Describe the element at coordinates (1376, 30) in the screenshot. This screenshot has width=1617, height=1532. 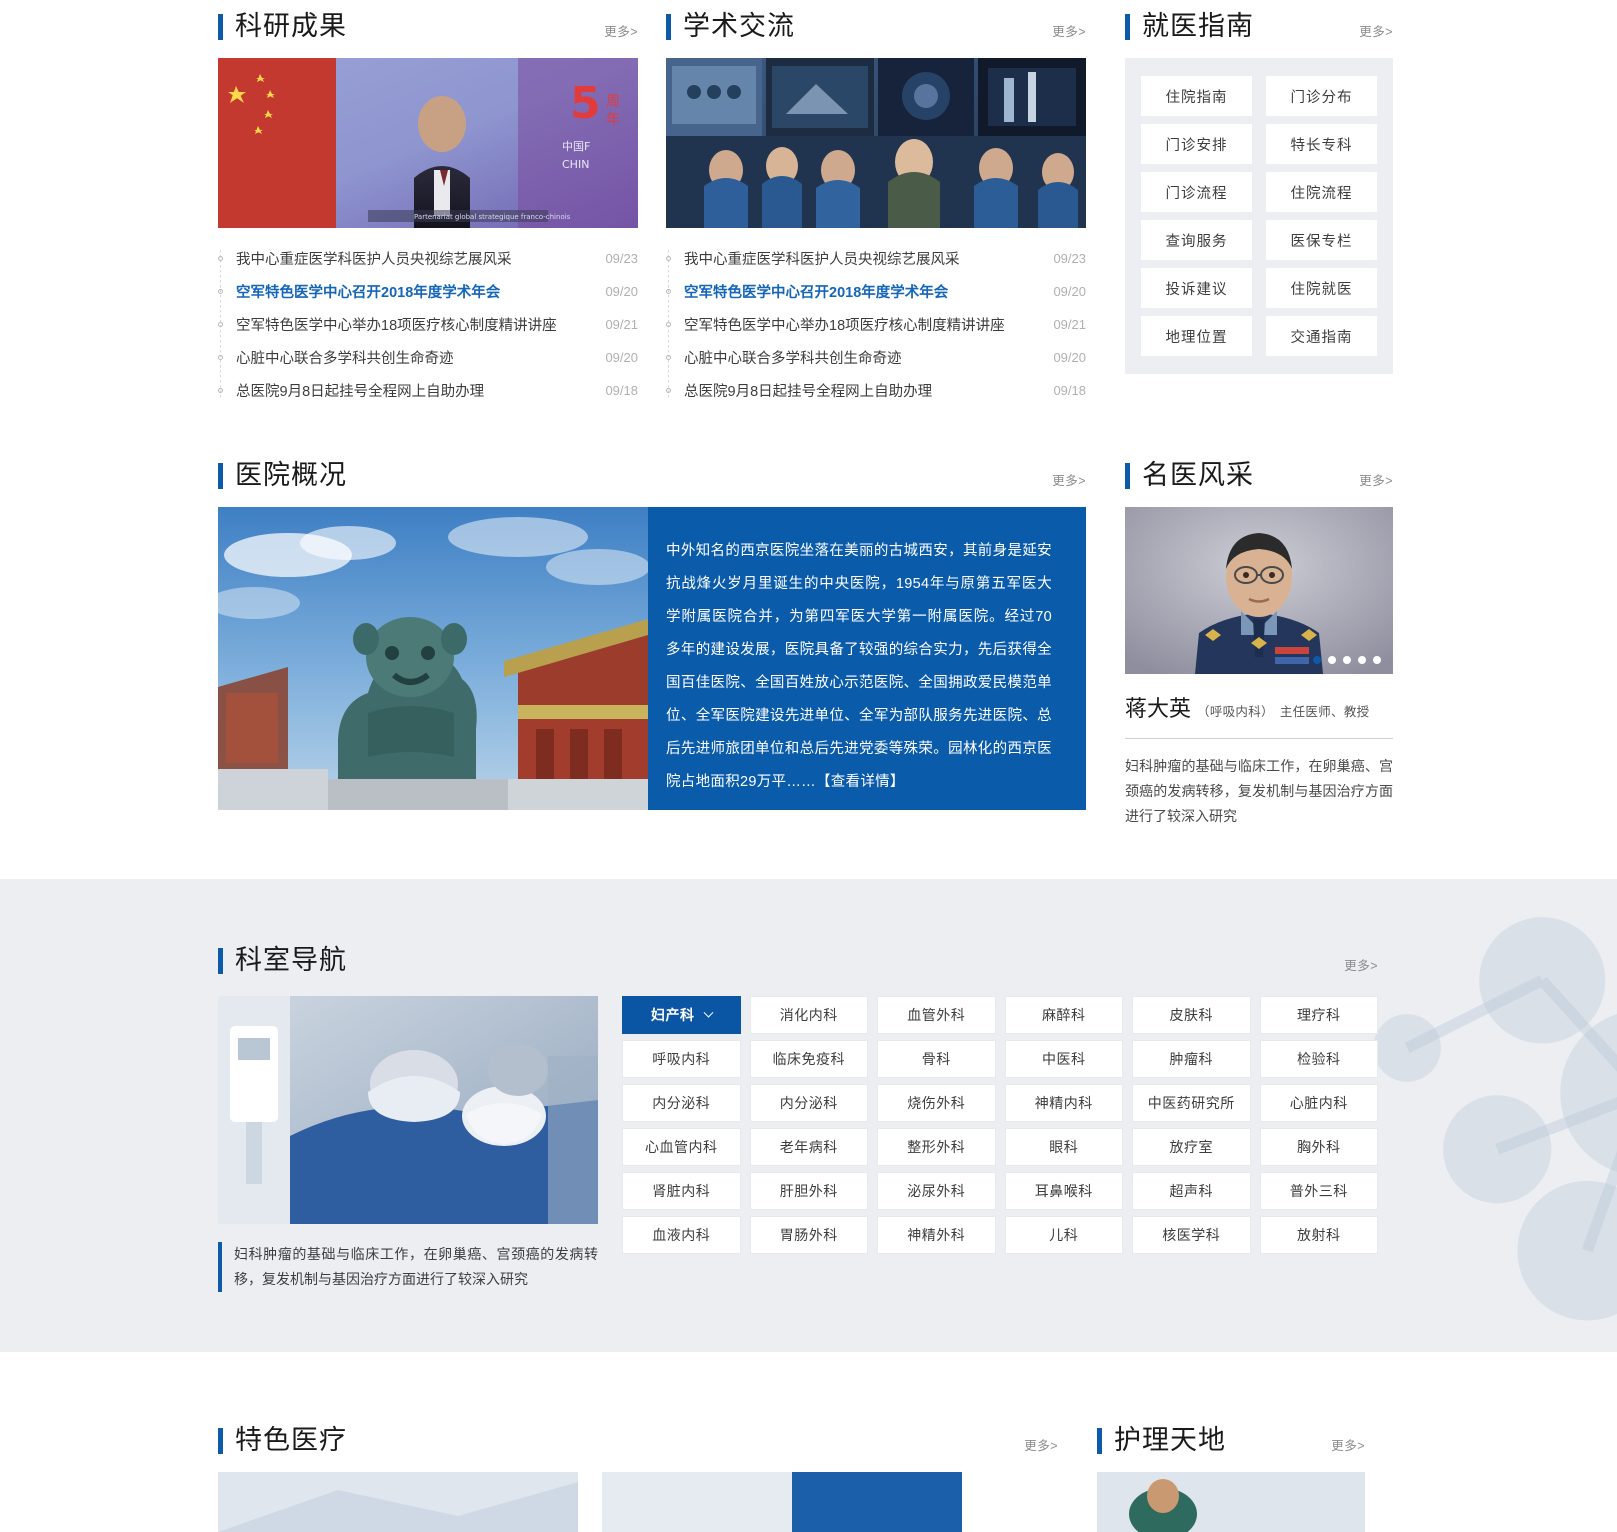
I see `guide-more-link: 更多>` at that location.